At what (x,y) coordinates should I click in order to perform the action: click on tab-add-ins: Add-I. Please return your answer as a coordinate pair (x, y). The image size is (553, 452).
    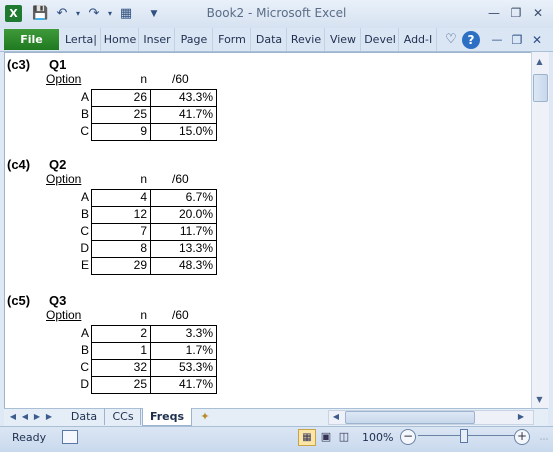
    Looking at the image, I should click on (418, 39).